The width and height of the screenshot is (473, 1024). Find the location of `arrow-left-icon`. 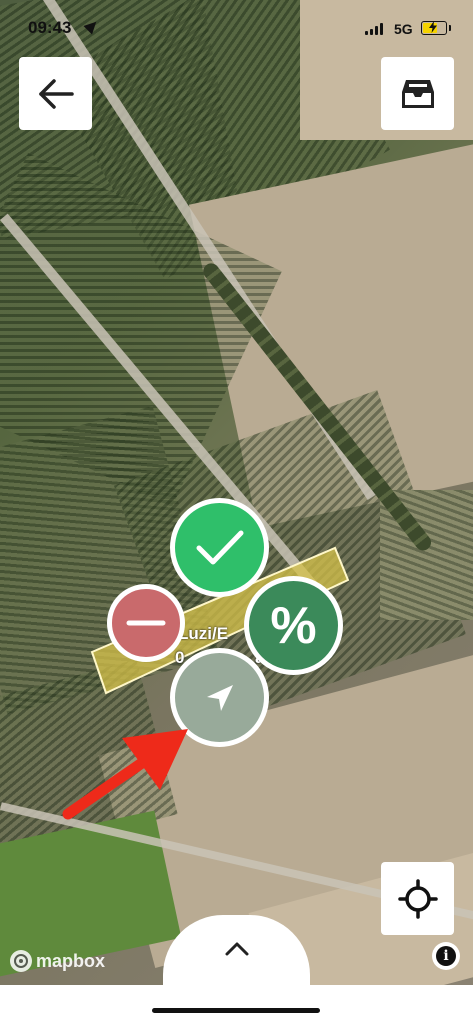

arrow-left-icon is located at coordinates (56, 93).